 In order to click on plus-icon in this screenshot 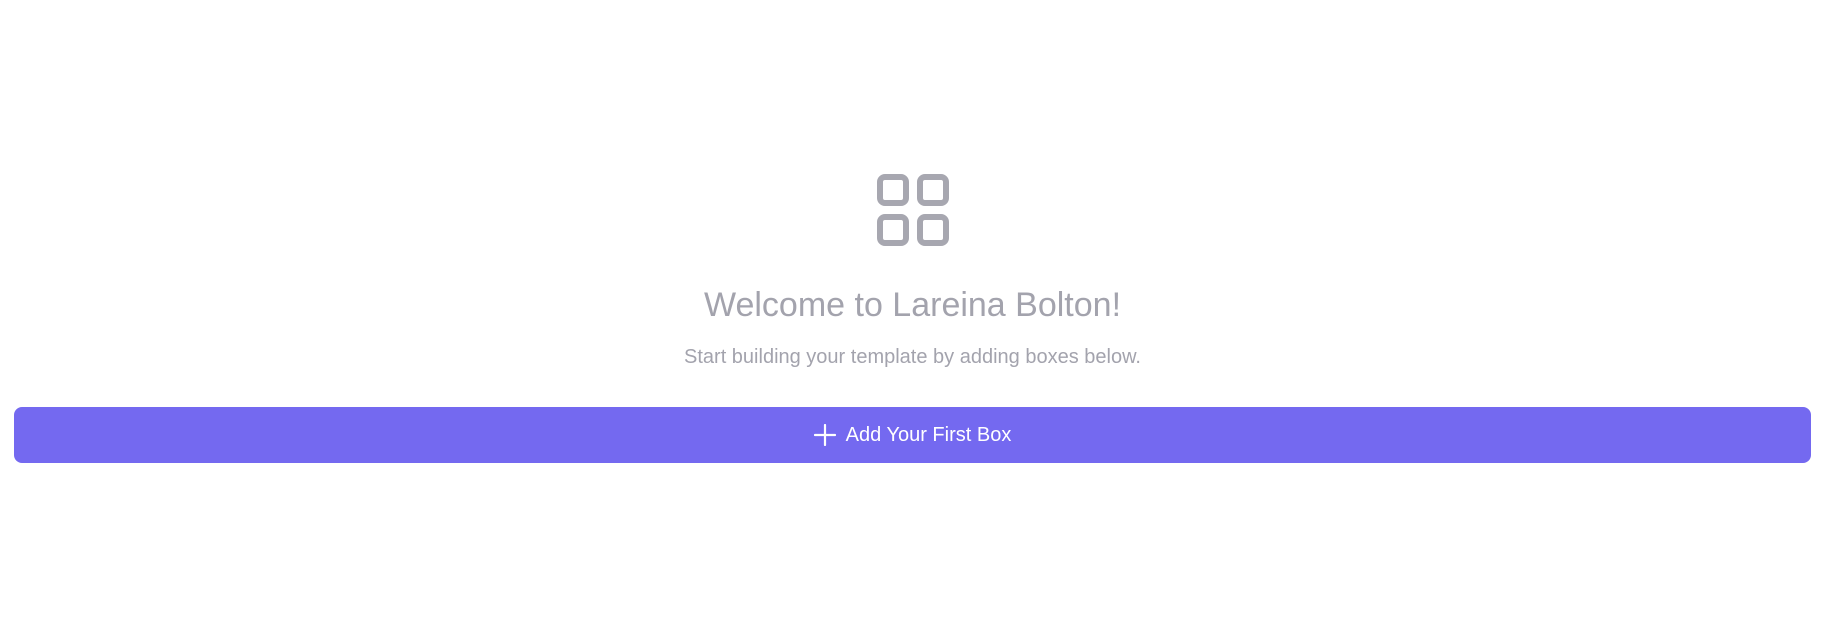, I will do `click(824, 435)`.